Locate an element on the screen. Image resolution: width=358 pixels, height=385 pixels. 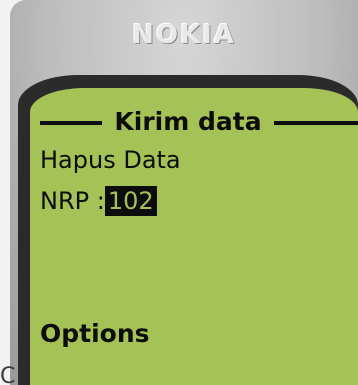
screen-title-bar: Kirim data is located at coordinates (194, 122).